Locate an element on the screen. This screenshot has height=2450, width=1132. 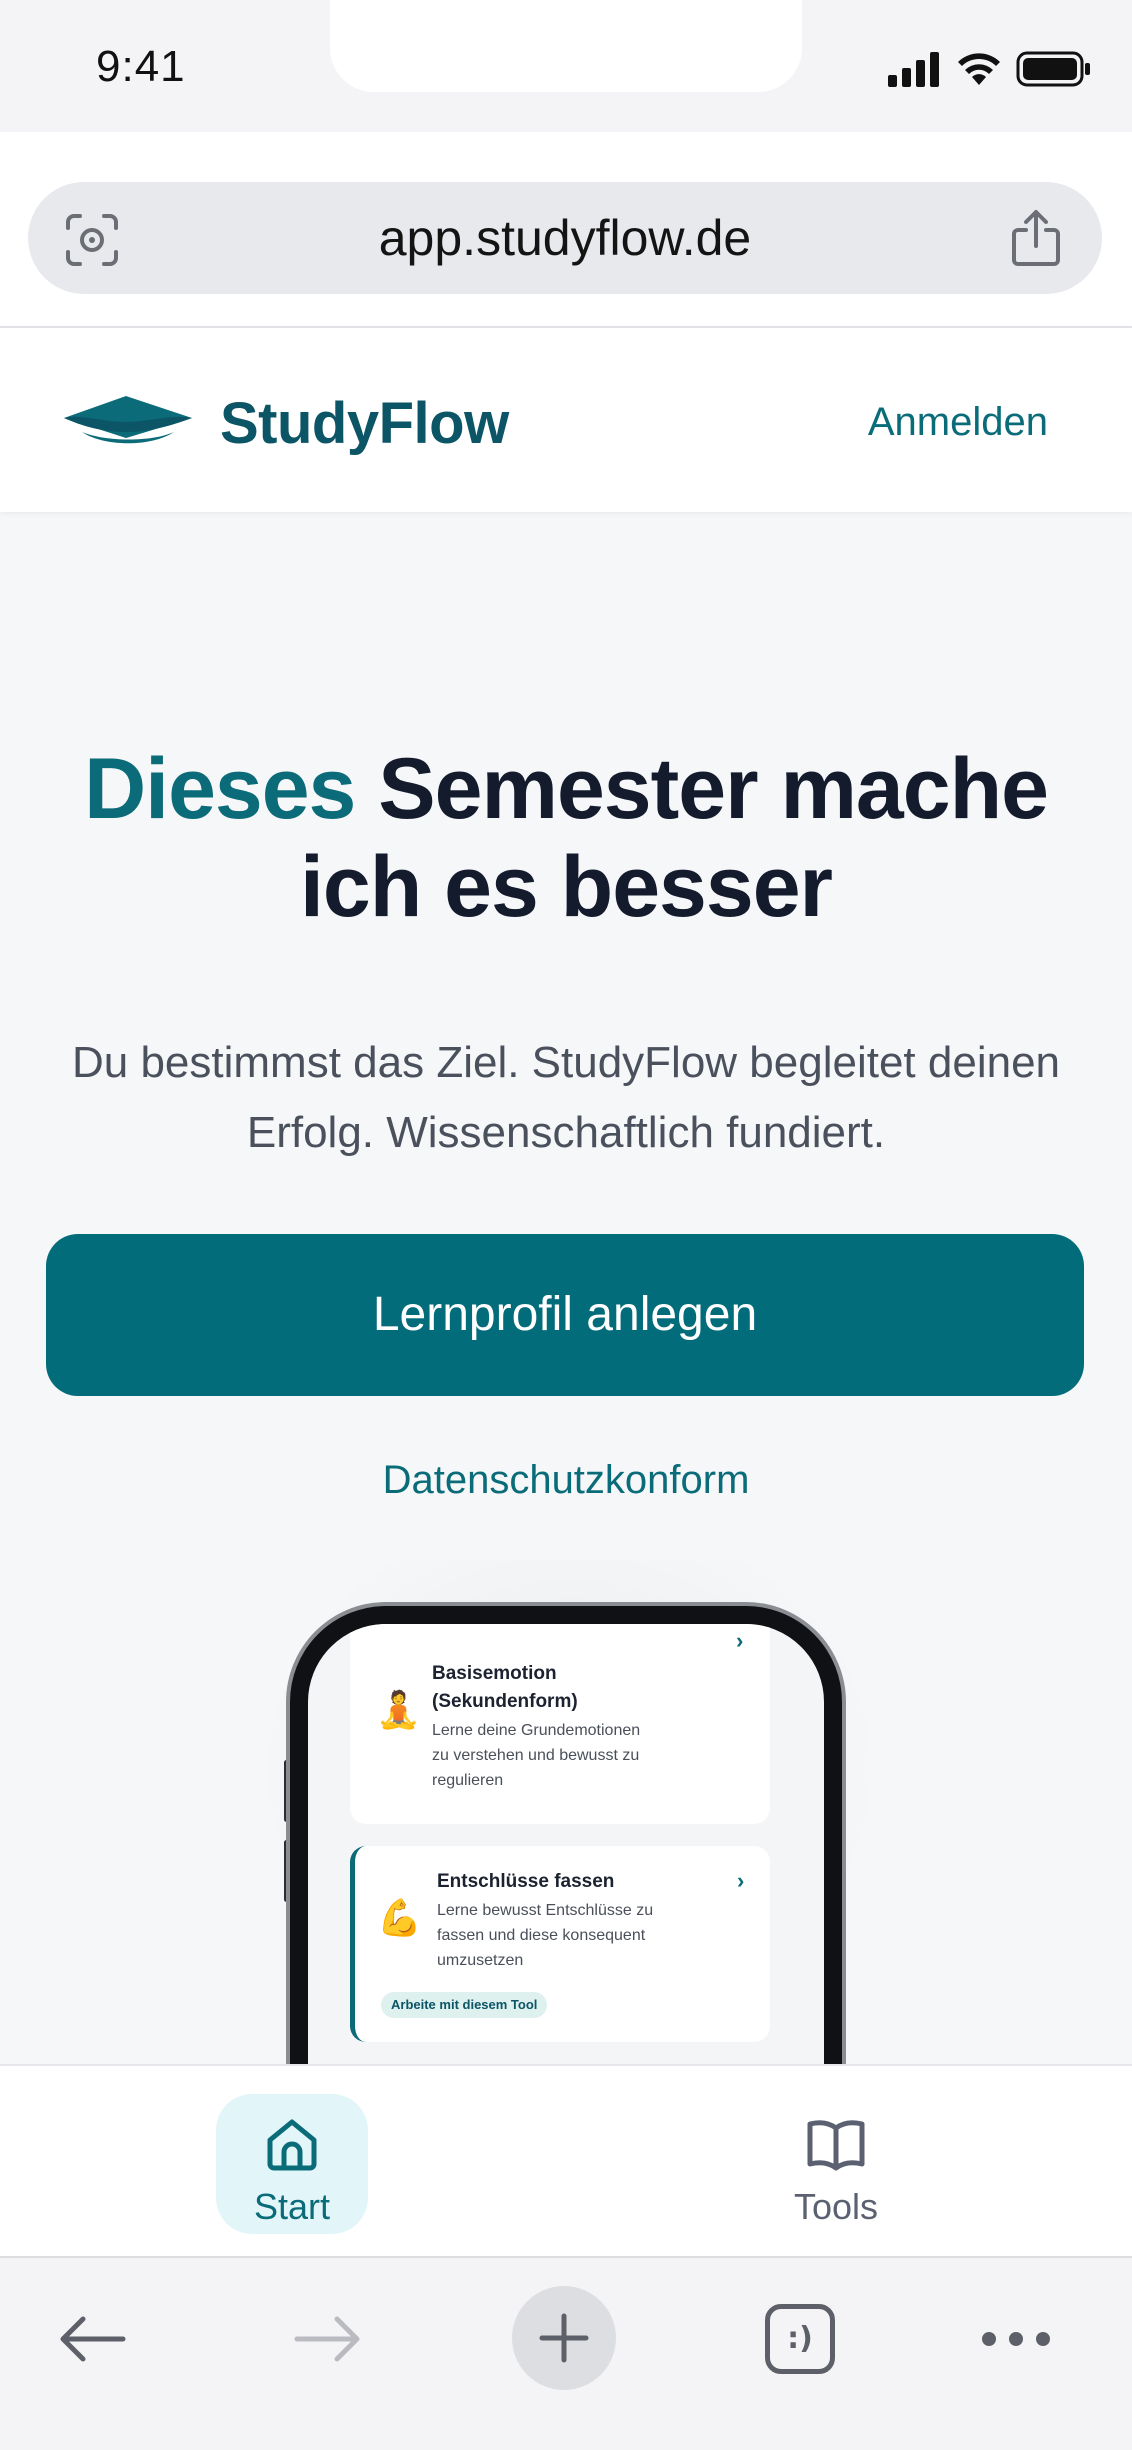
tool-card-title-line: (Sekundenform) is located at coordinates (505, 1701).